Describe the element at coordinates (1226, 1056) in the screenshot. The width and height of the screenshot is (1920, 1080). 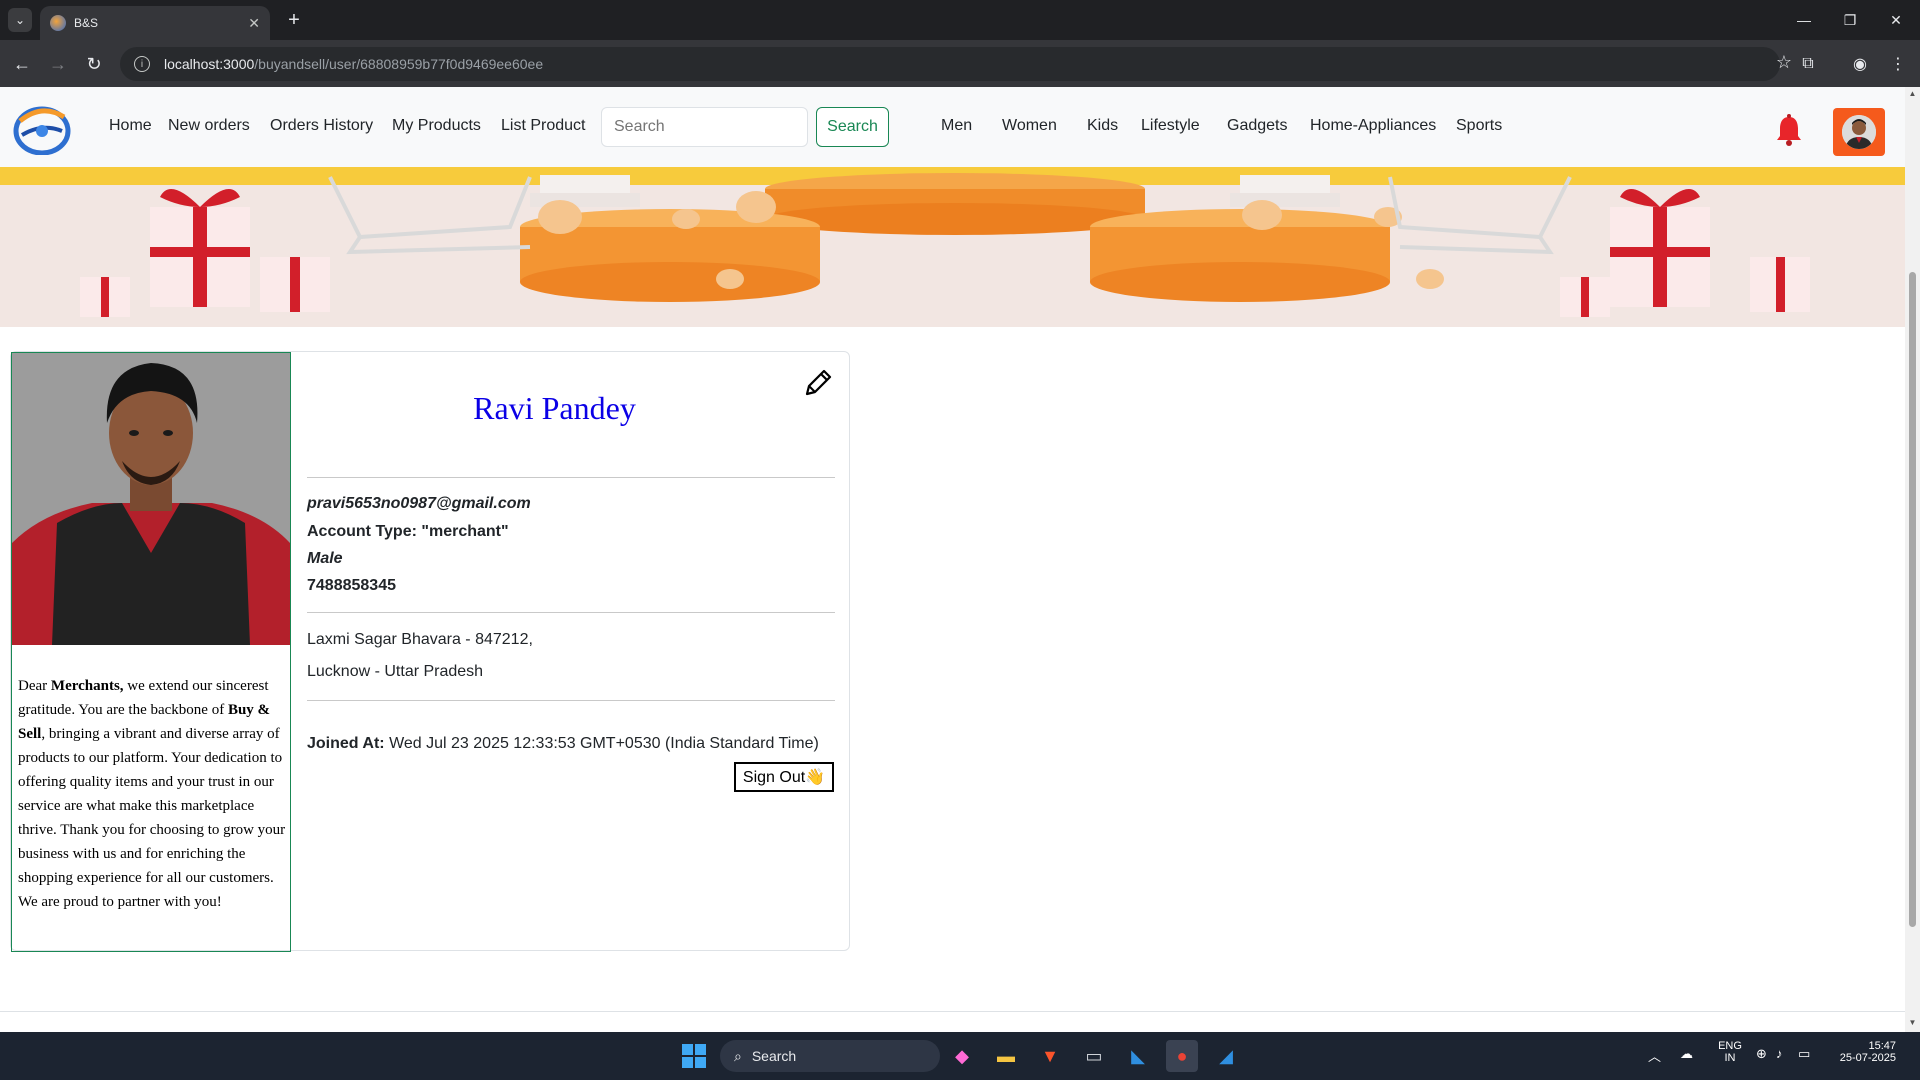
I see `azure-data-studio-icon: ◢` at that location.